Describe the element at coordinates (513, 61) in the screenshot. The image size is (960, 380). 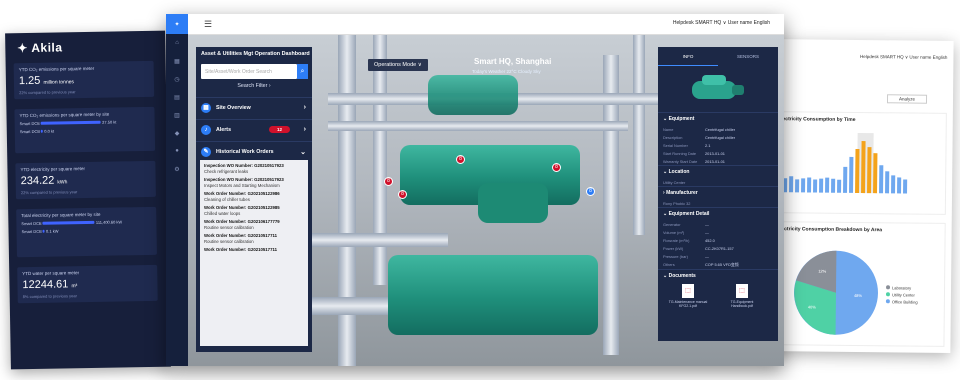
I see `site-title: Smart HQ, Shanghai` at that location.